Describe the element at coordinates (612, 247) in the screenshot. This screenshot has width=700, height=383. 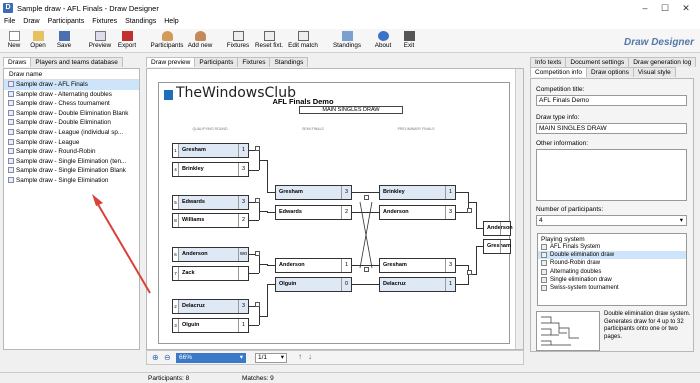
I see `playing-system-item: AFL Finals System` at that location.